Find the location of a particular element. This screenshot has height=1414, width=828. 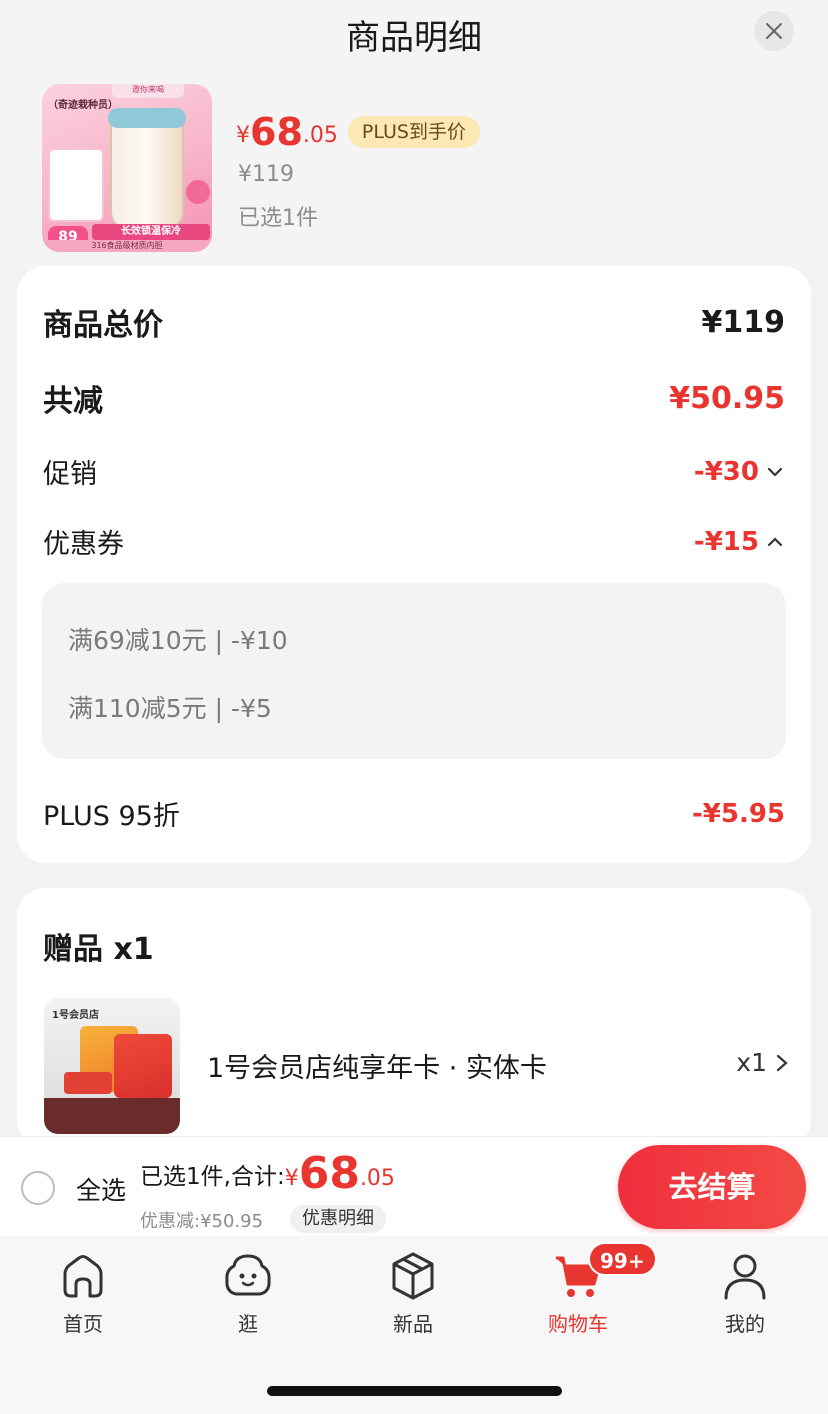

gift-thumbnail: 1号会员店 is located at coordinates (112, 1066).